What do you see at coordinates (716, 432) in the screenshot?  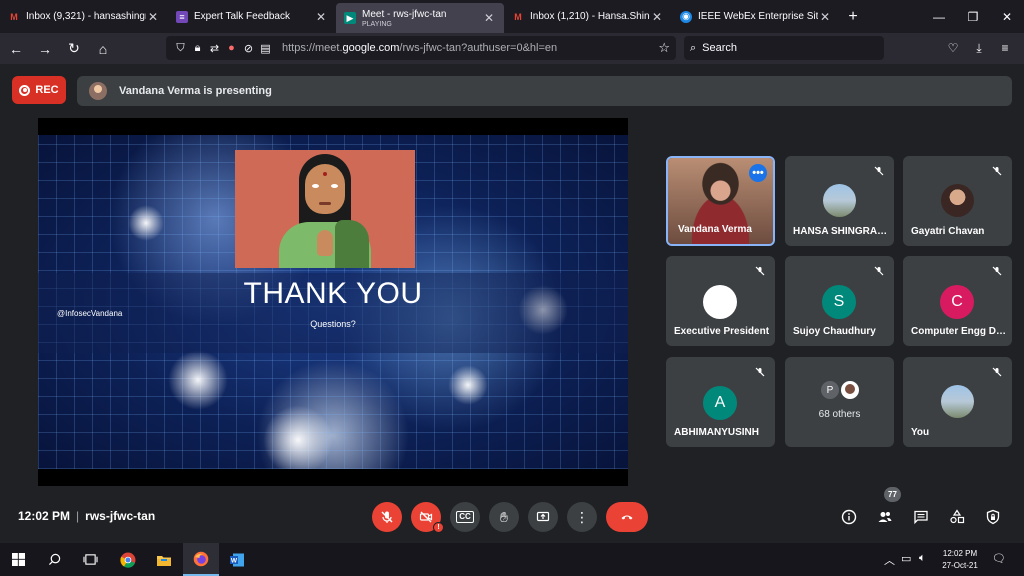 I see `participant-name: ABHIMANYUSINH` at bounding box center [716, 432].